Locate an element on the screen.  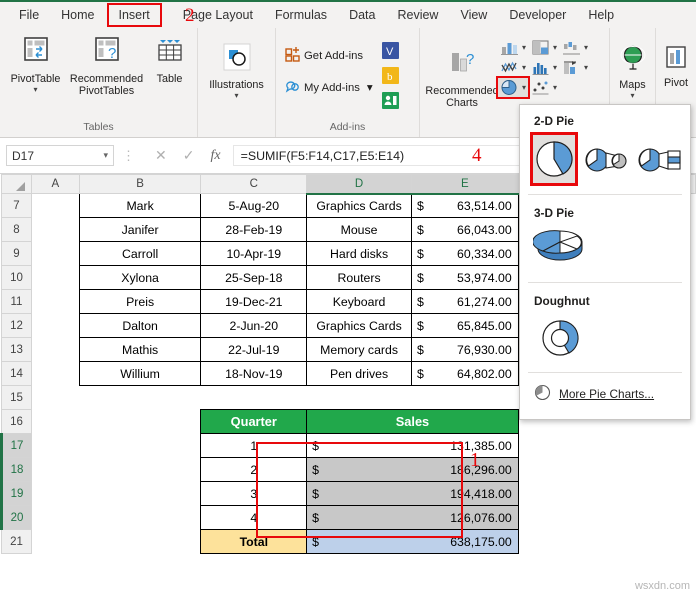
cell-c19-quarter: 3 is located at coordinates (254, 493).